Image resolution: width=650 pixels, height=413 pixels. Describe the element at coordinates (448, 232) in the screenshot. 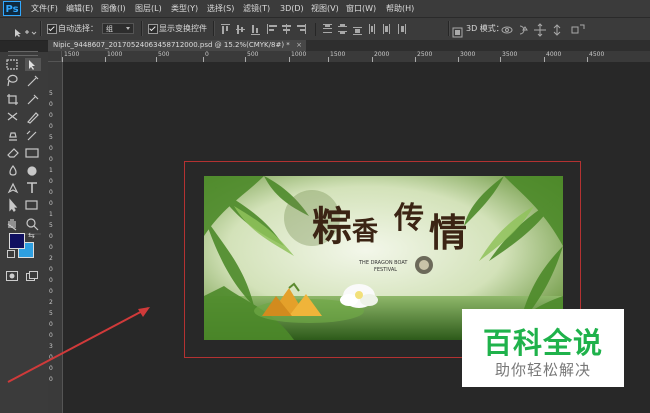

I see `svg-text: 情` at that location.